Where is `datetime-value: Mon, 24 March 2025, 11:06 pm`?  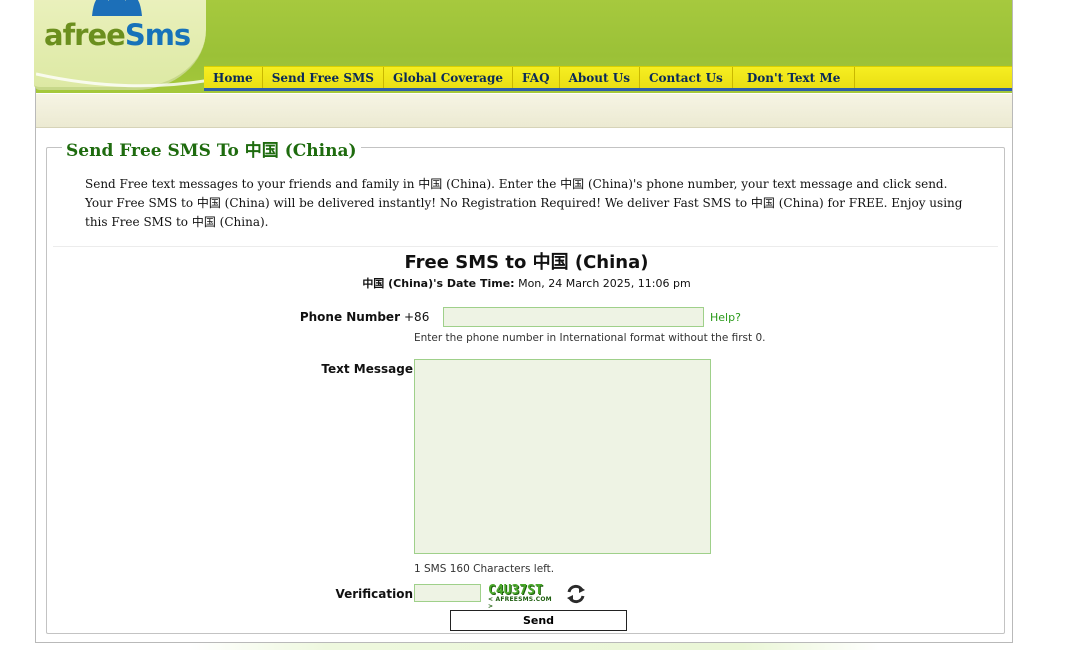
datetime-value: Mon, 24 March 2025, 11:06 pm is located at coordinates (604, 283).